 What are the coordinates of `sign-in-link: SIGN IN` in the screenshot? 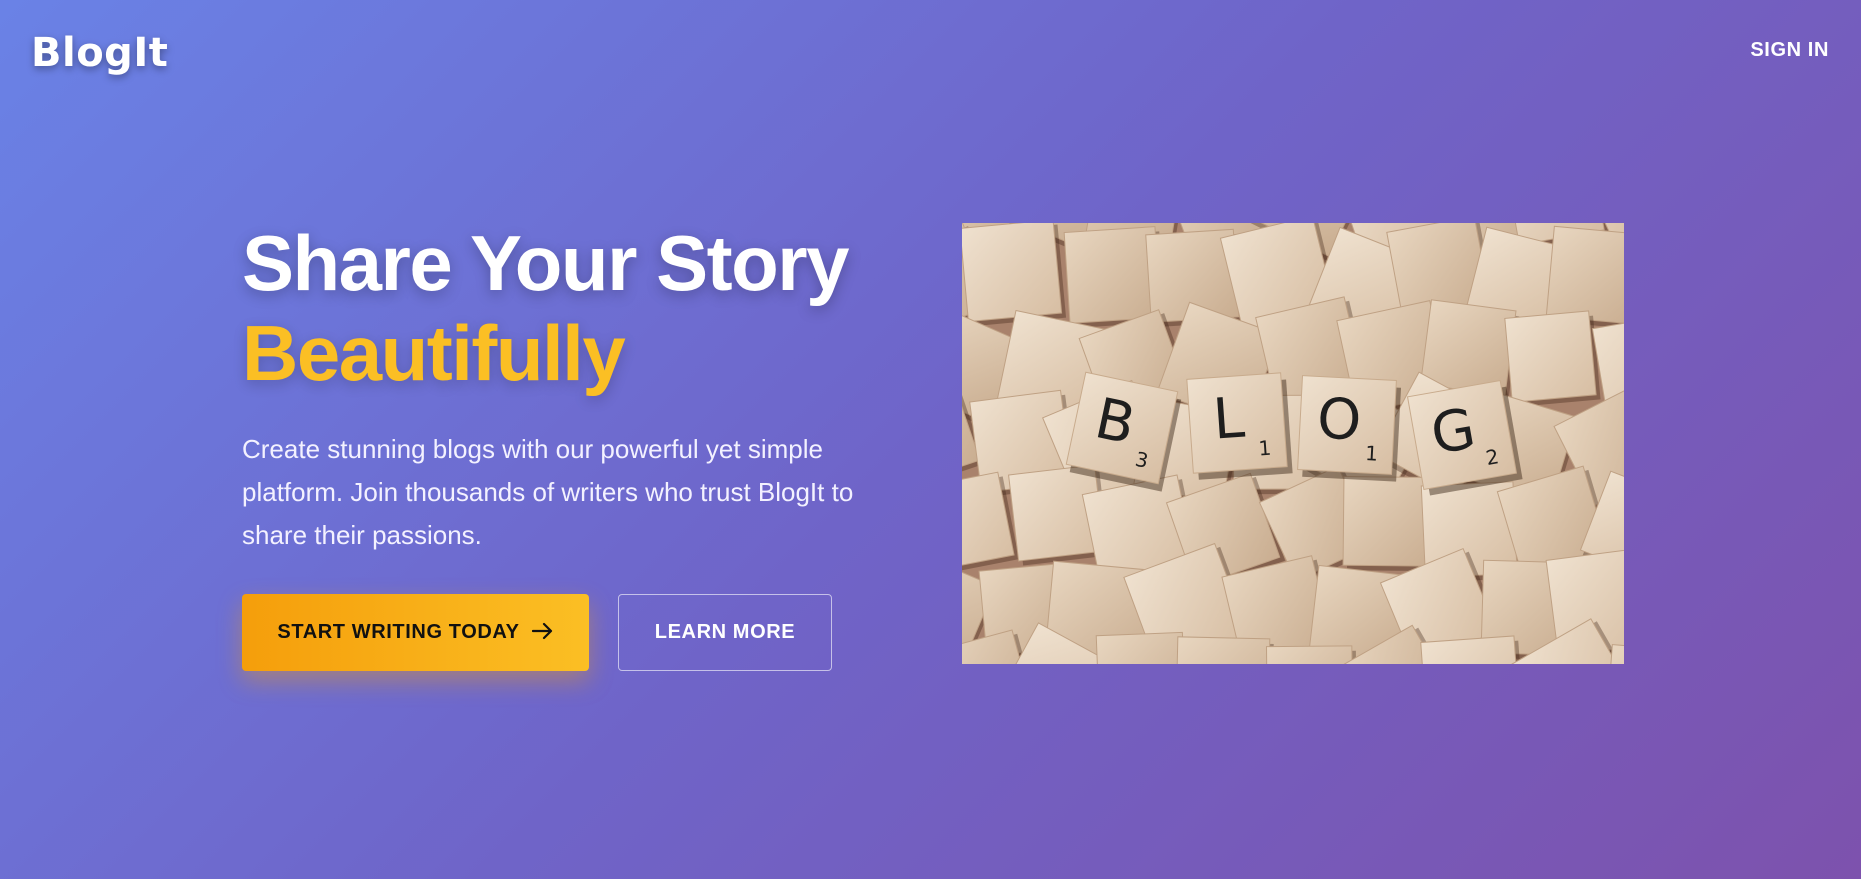 It's located at (1789, 50).